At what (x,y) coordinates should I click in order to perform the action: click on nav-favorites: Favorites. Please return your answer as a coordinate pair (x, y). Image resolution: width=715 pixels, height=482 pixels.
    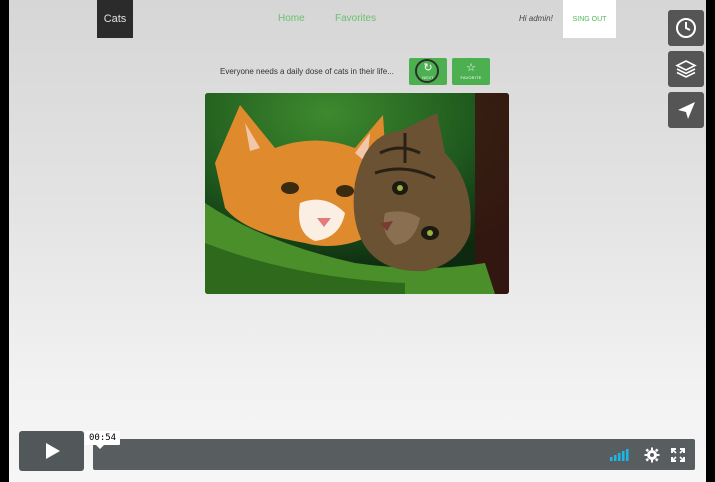
    Looking at the image, I should click on (355, 18).